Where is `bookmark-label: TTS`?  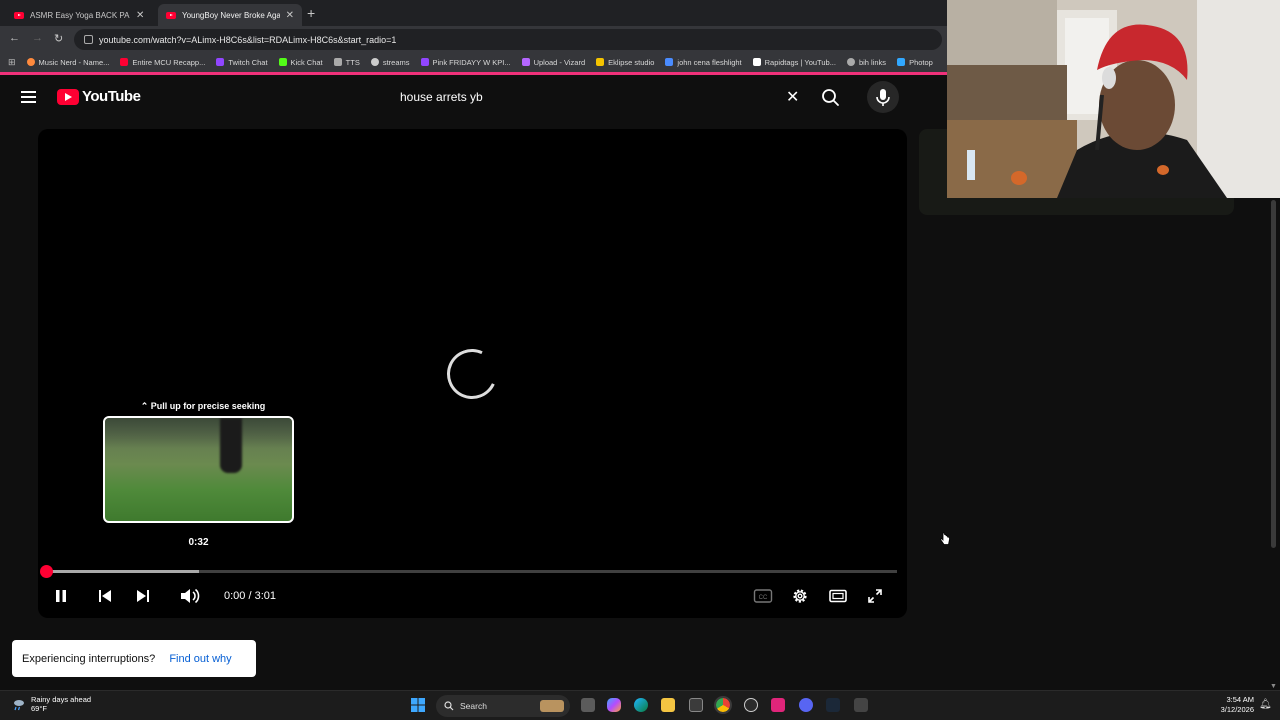
bookmark-label: TTS is located at coordinates (352, 62).